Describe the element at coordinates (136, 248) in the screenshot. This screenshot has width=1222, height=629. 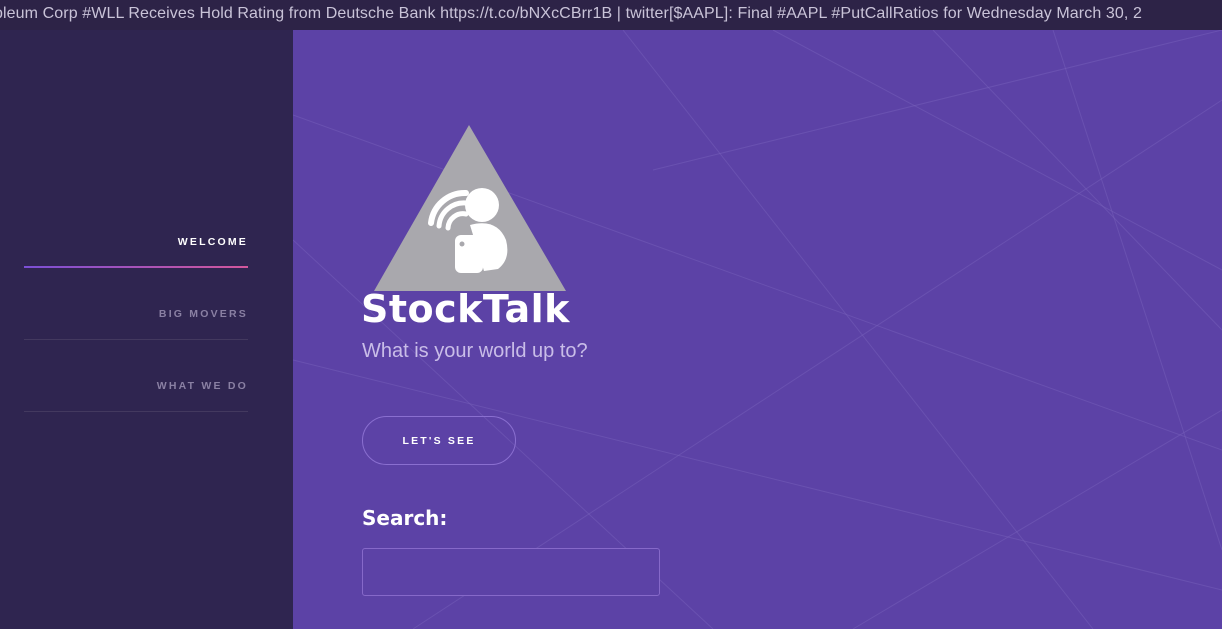
I see `sidebar-item-welcome: WELCOME` at that location.